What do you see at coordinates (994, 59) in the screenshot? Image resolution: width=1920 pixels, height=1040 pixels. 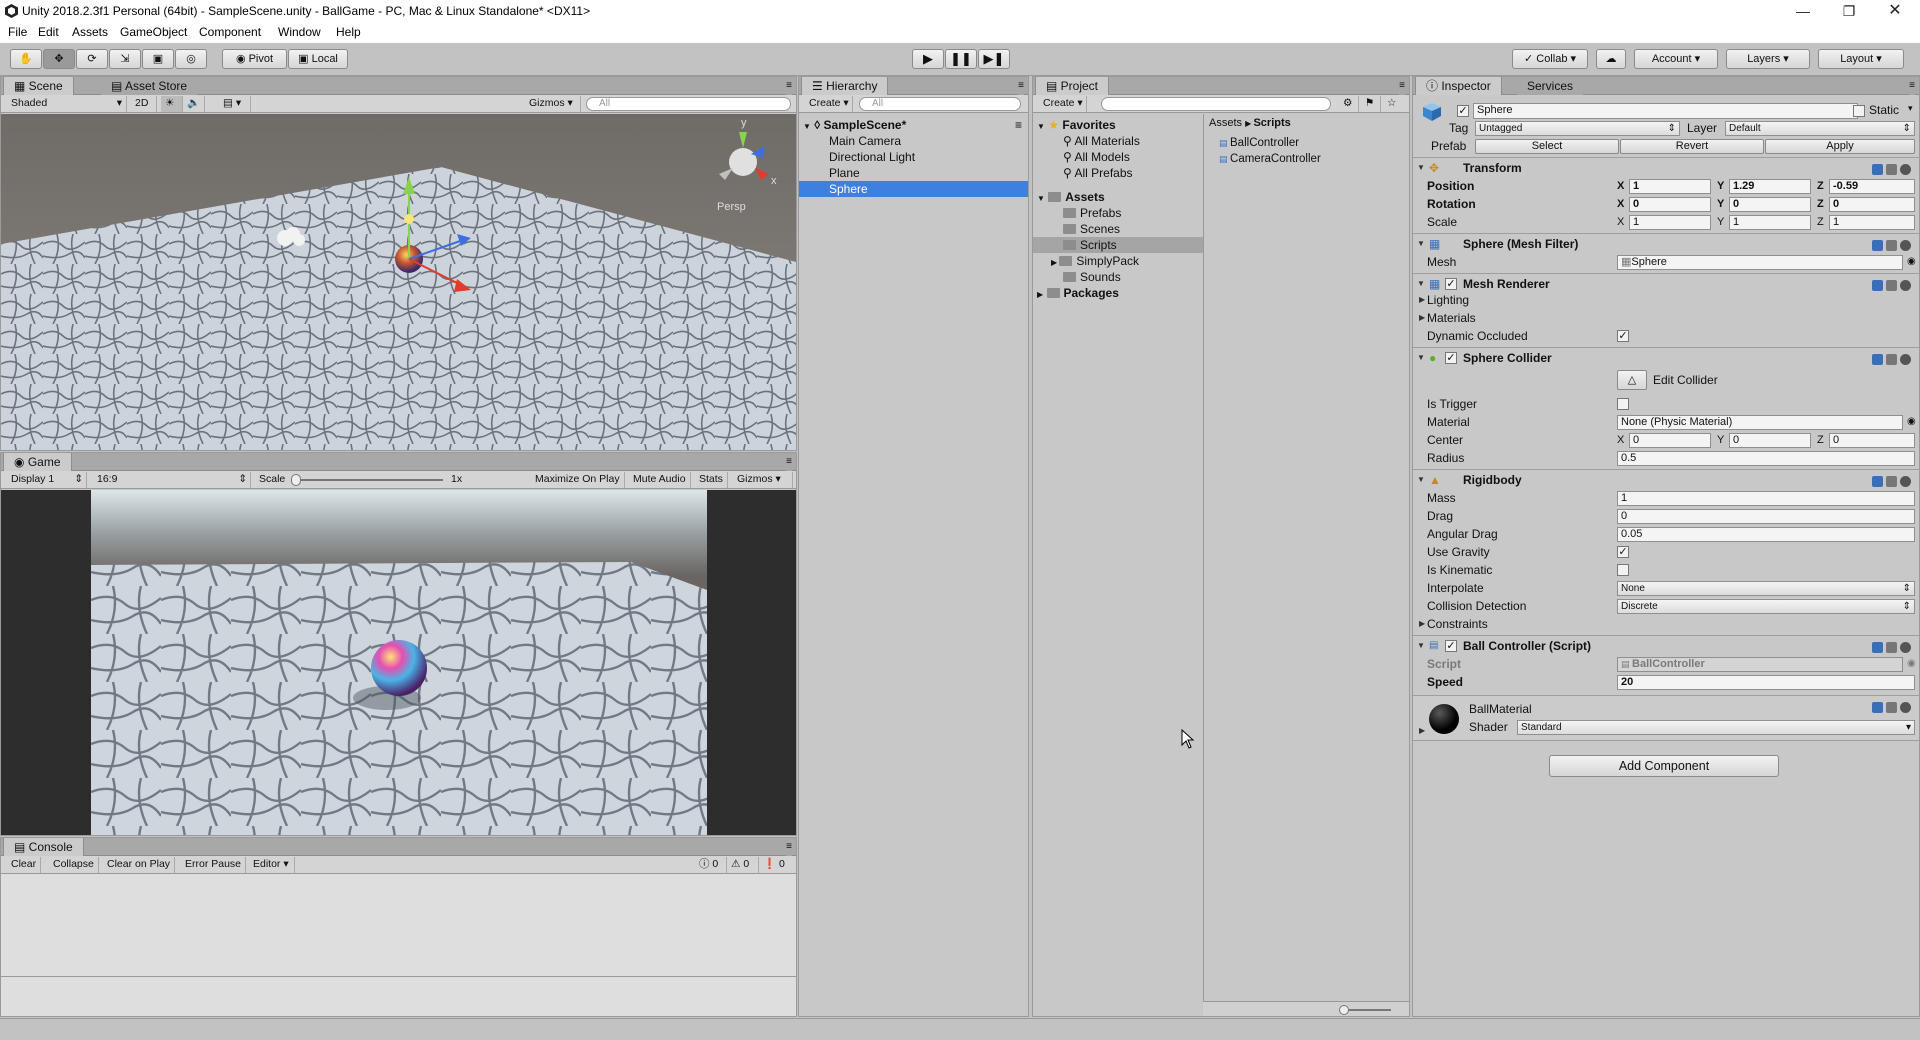 I see `step-button: ▶❚` at bounding box center [994, 59].